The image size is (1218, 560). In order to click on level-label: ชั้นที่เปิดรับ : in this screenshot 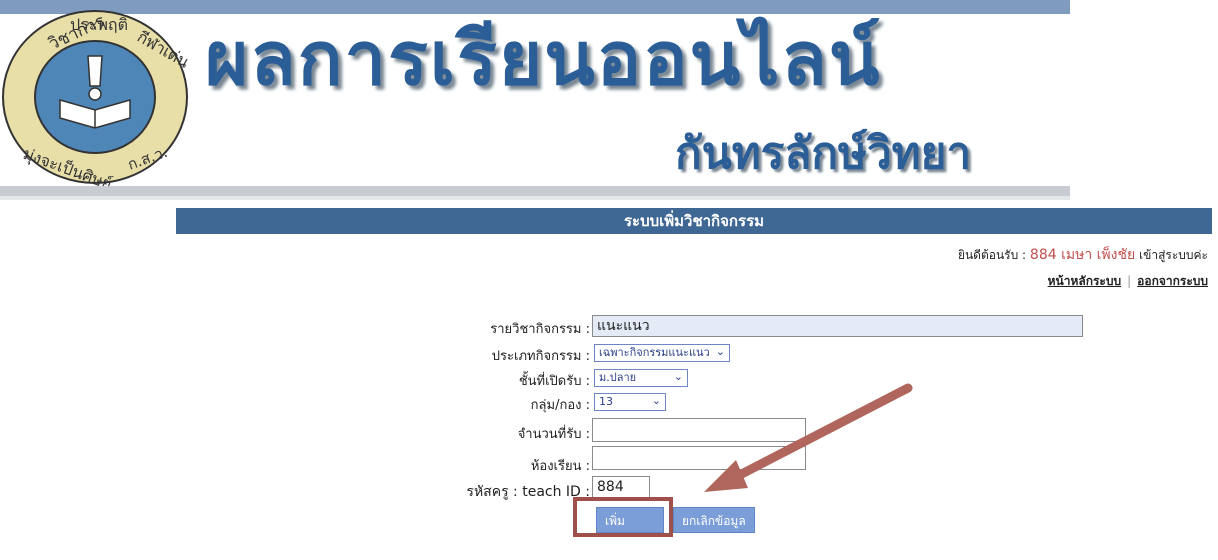, I will do `click(554, 381)`.